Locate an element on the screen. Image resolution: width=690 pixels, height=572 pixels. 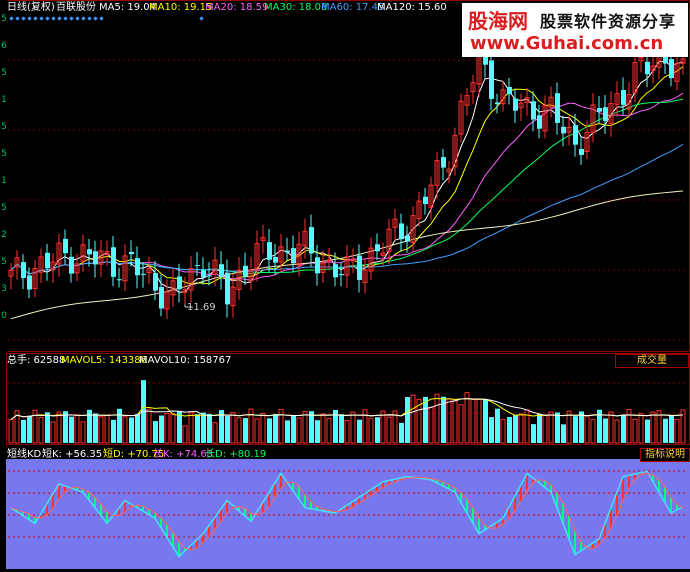
period-label: 日线(复权) is located at coordinates (31, 7).